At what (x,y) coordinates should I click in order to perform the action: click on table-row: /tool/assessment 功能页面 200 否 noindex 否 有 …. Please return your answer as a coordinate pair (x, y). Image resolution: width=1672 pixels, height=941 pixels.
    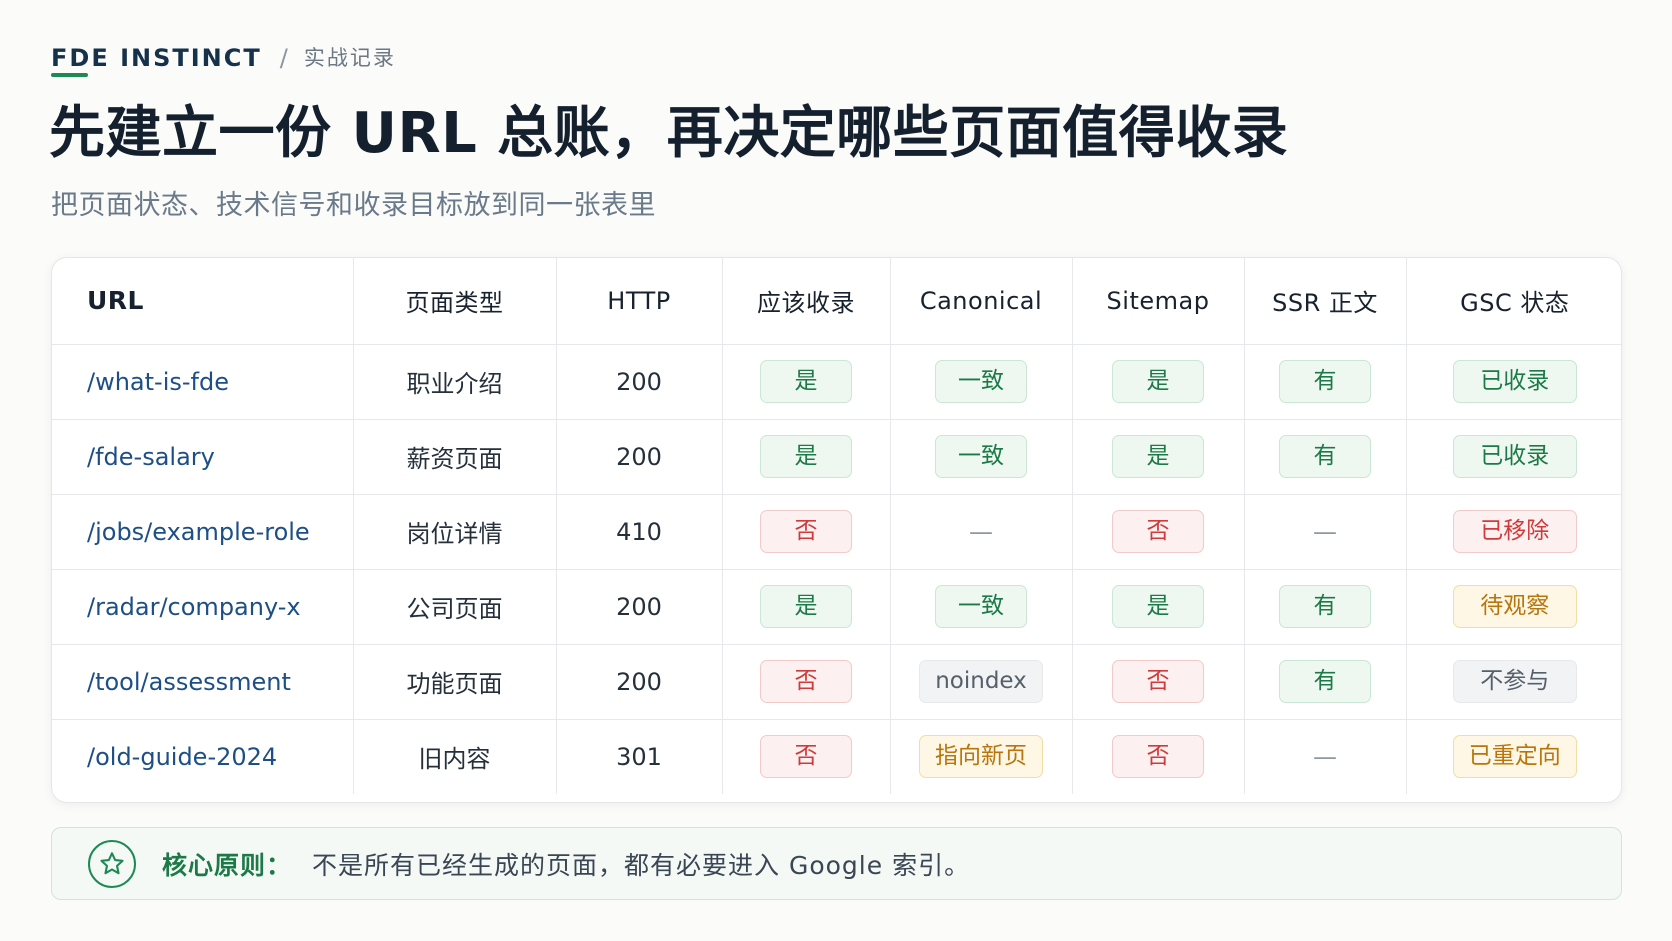
    Looking at the image, I should click on (836, 682).